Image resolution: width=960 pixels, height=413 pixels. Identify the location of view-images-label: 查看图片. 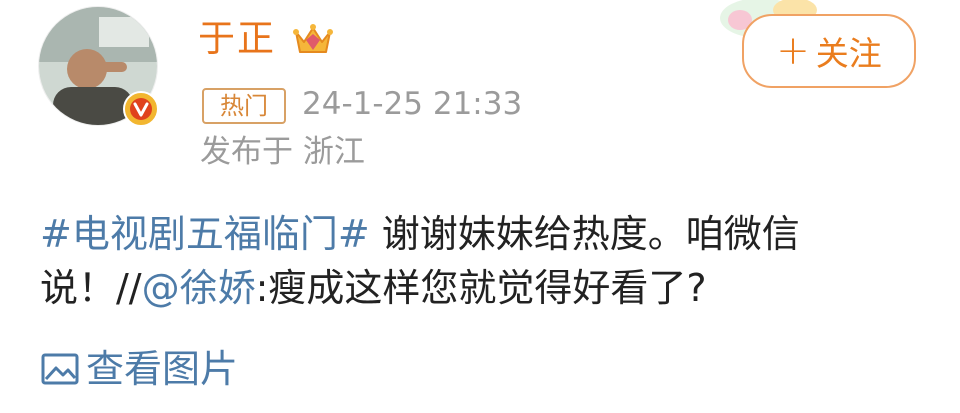
(162, 369).